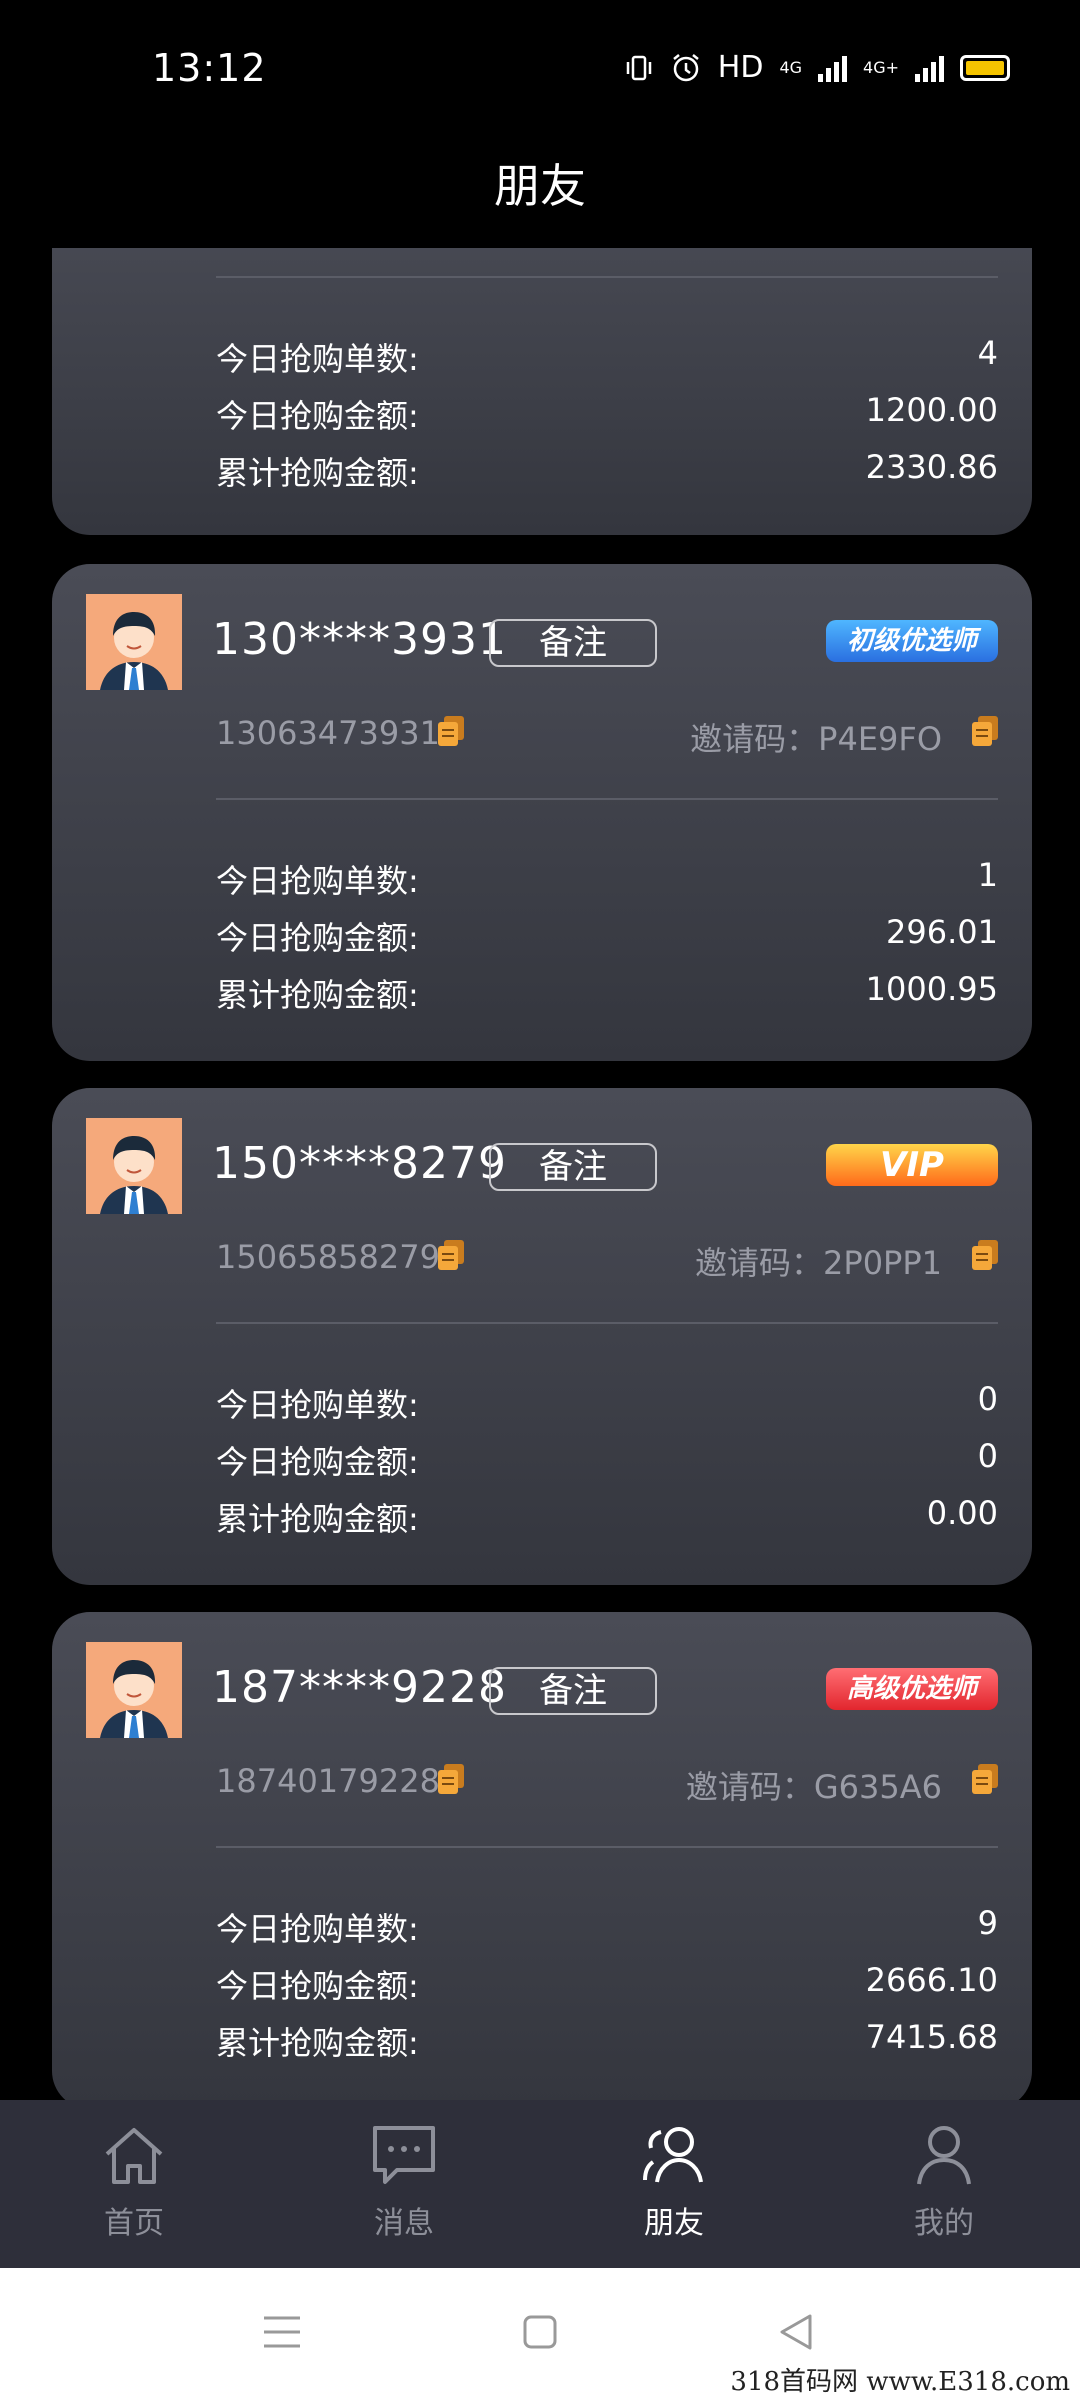 The height and width of the screenshot is (2400, 1080). I want to click on amount-total-value: 1000.95, so click(931, 989).